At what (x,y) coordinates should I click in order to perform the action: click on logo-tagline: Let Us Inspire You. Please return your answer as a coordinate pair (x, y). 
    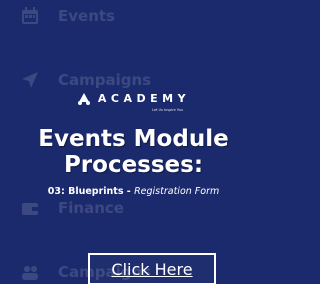
    Looking at the image, I should click on (167, 110).